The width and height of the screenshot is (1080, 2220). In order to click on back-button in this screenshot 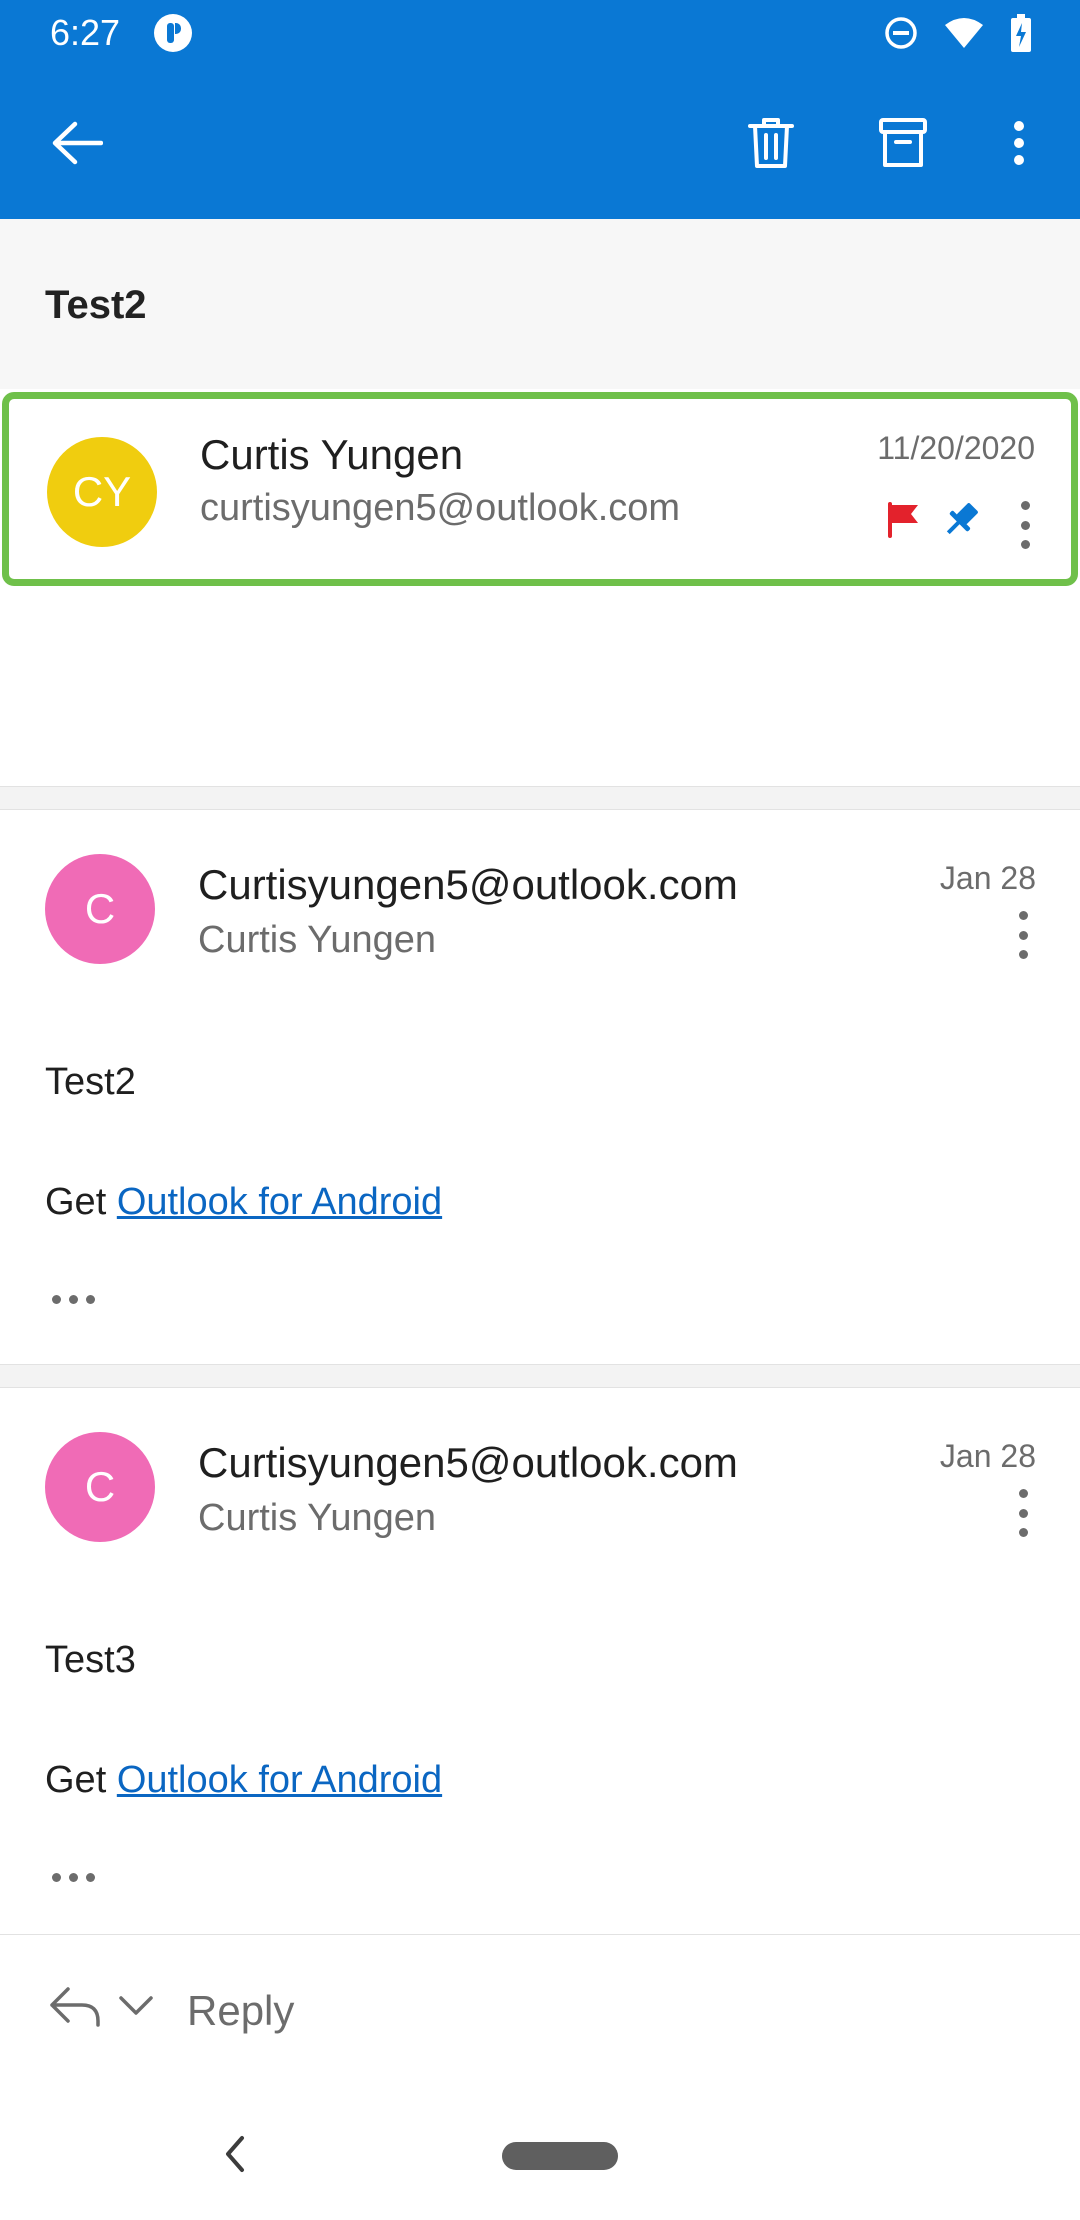, I will do `click(77, 143)`.